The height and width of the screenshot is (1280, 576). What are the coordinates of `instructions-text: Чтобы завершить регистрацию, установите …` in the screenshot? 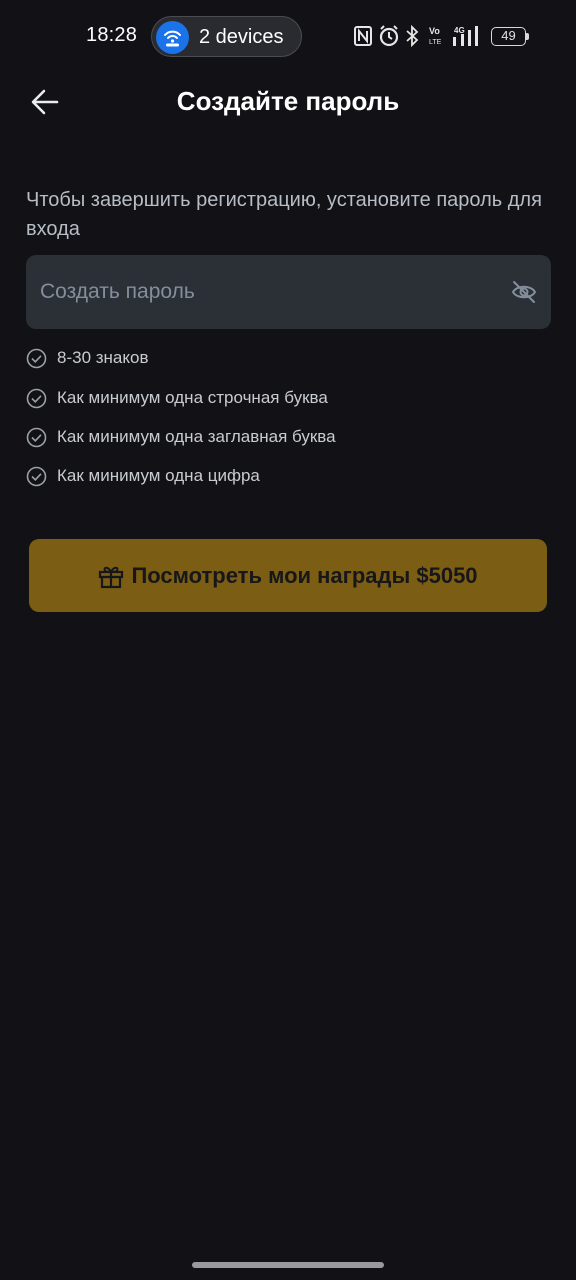 It's located at (284, 214).